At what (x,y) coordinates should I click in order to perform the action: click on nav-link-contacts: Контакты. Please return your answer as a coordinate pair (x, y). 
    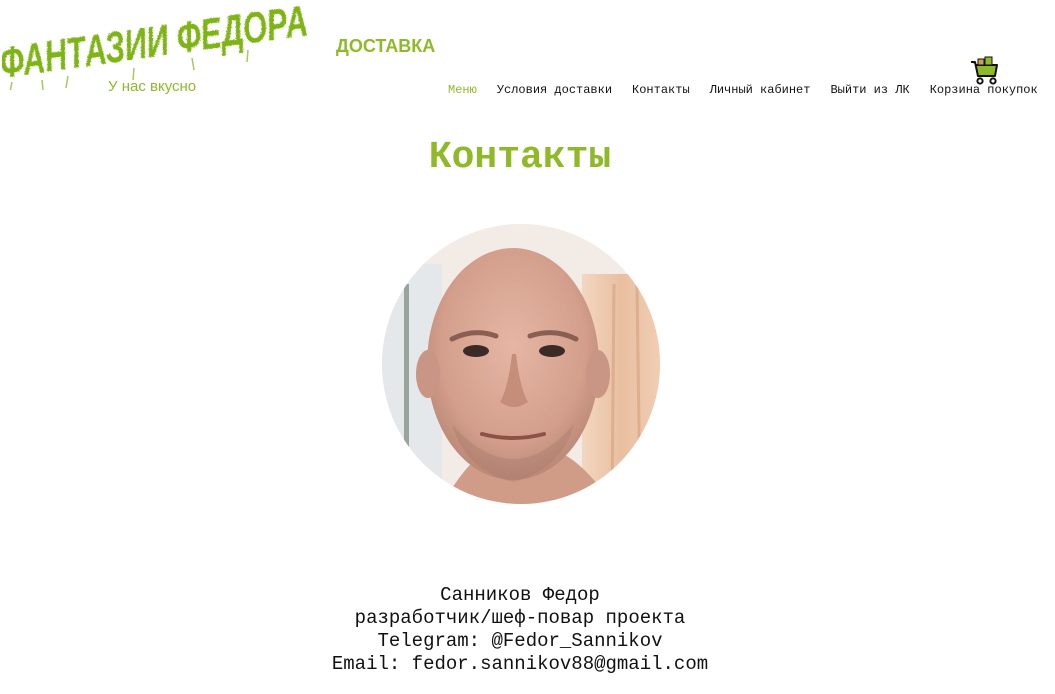
    Looking at the image, I should click on (661, 90).